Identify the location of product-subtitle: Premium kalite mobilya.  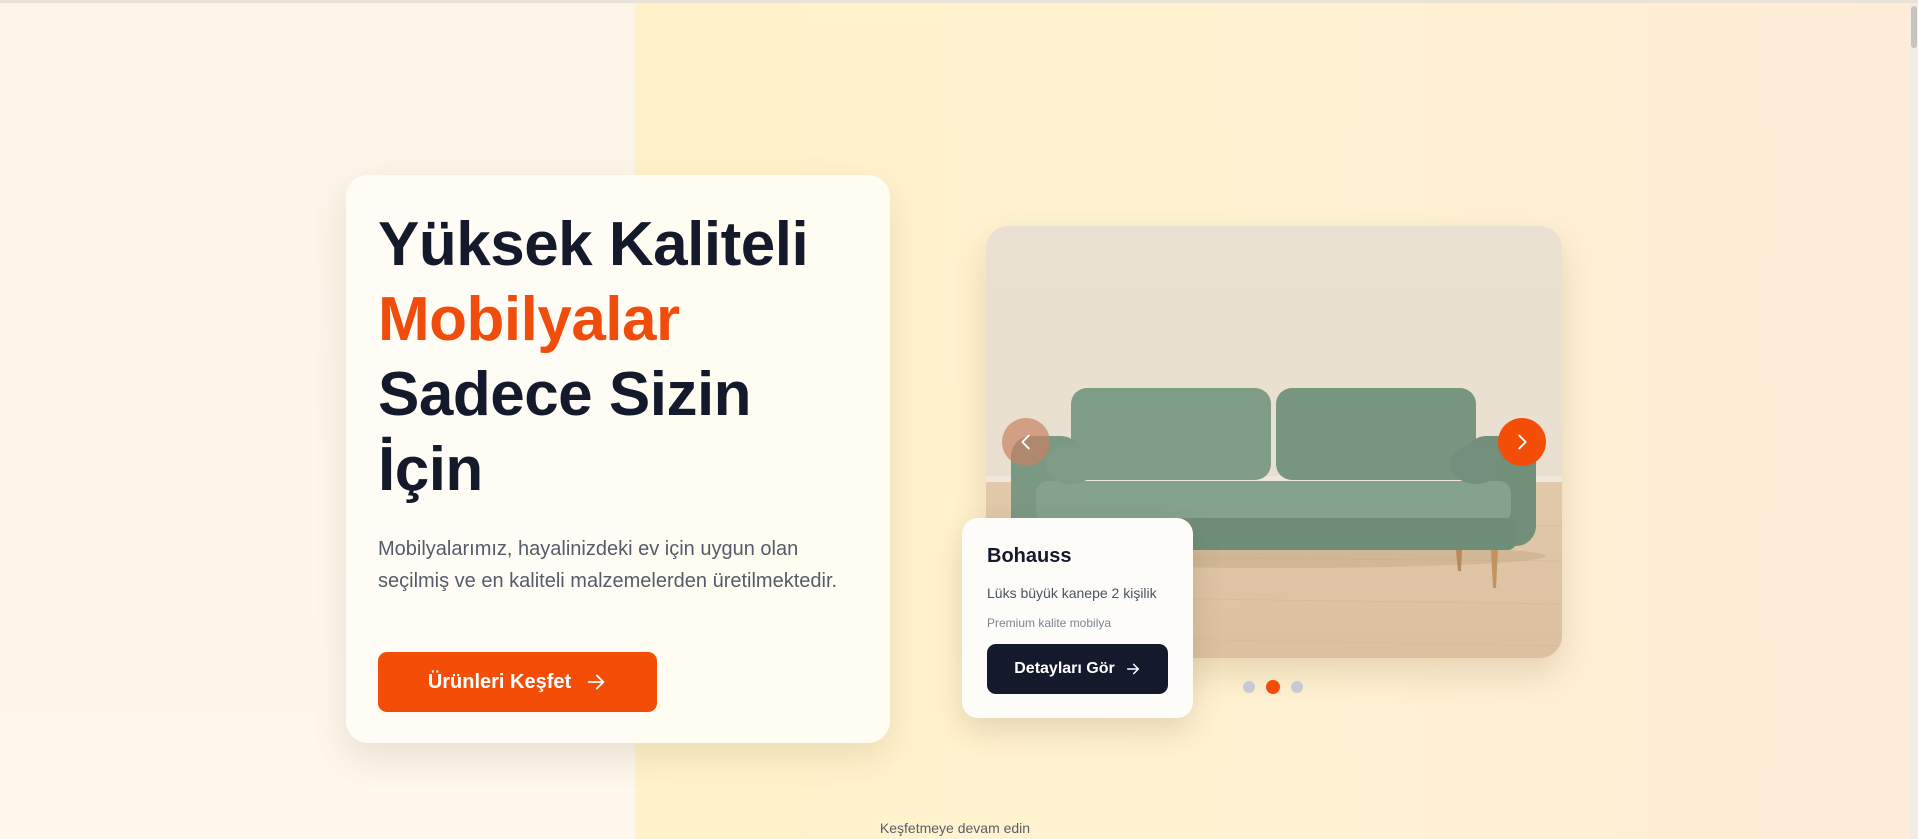
(1049, 623).